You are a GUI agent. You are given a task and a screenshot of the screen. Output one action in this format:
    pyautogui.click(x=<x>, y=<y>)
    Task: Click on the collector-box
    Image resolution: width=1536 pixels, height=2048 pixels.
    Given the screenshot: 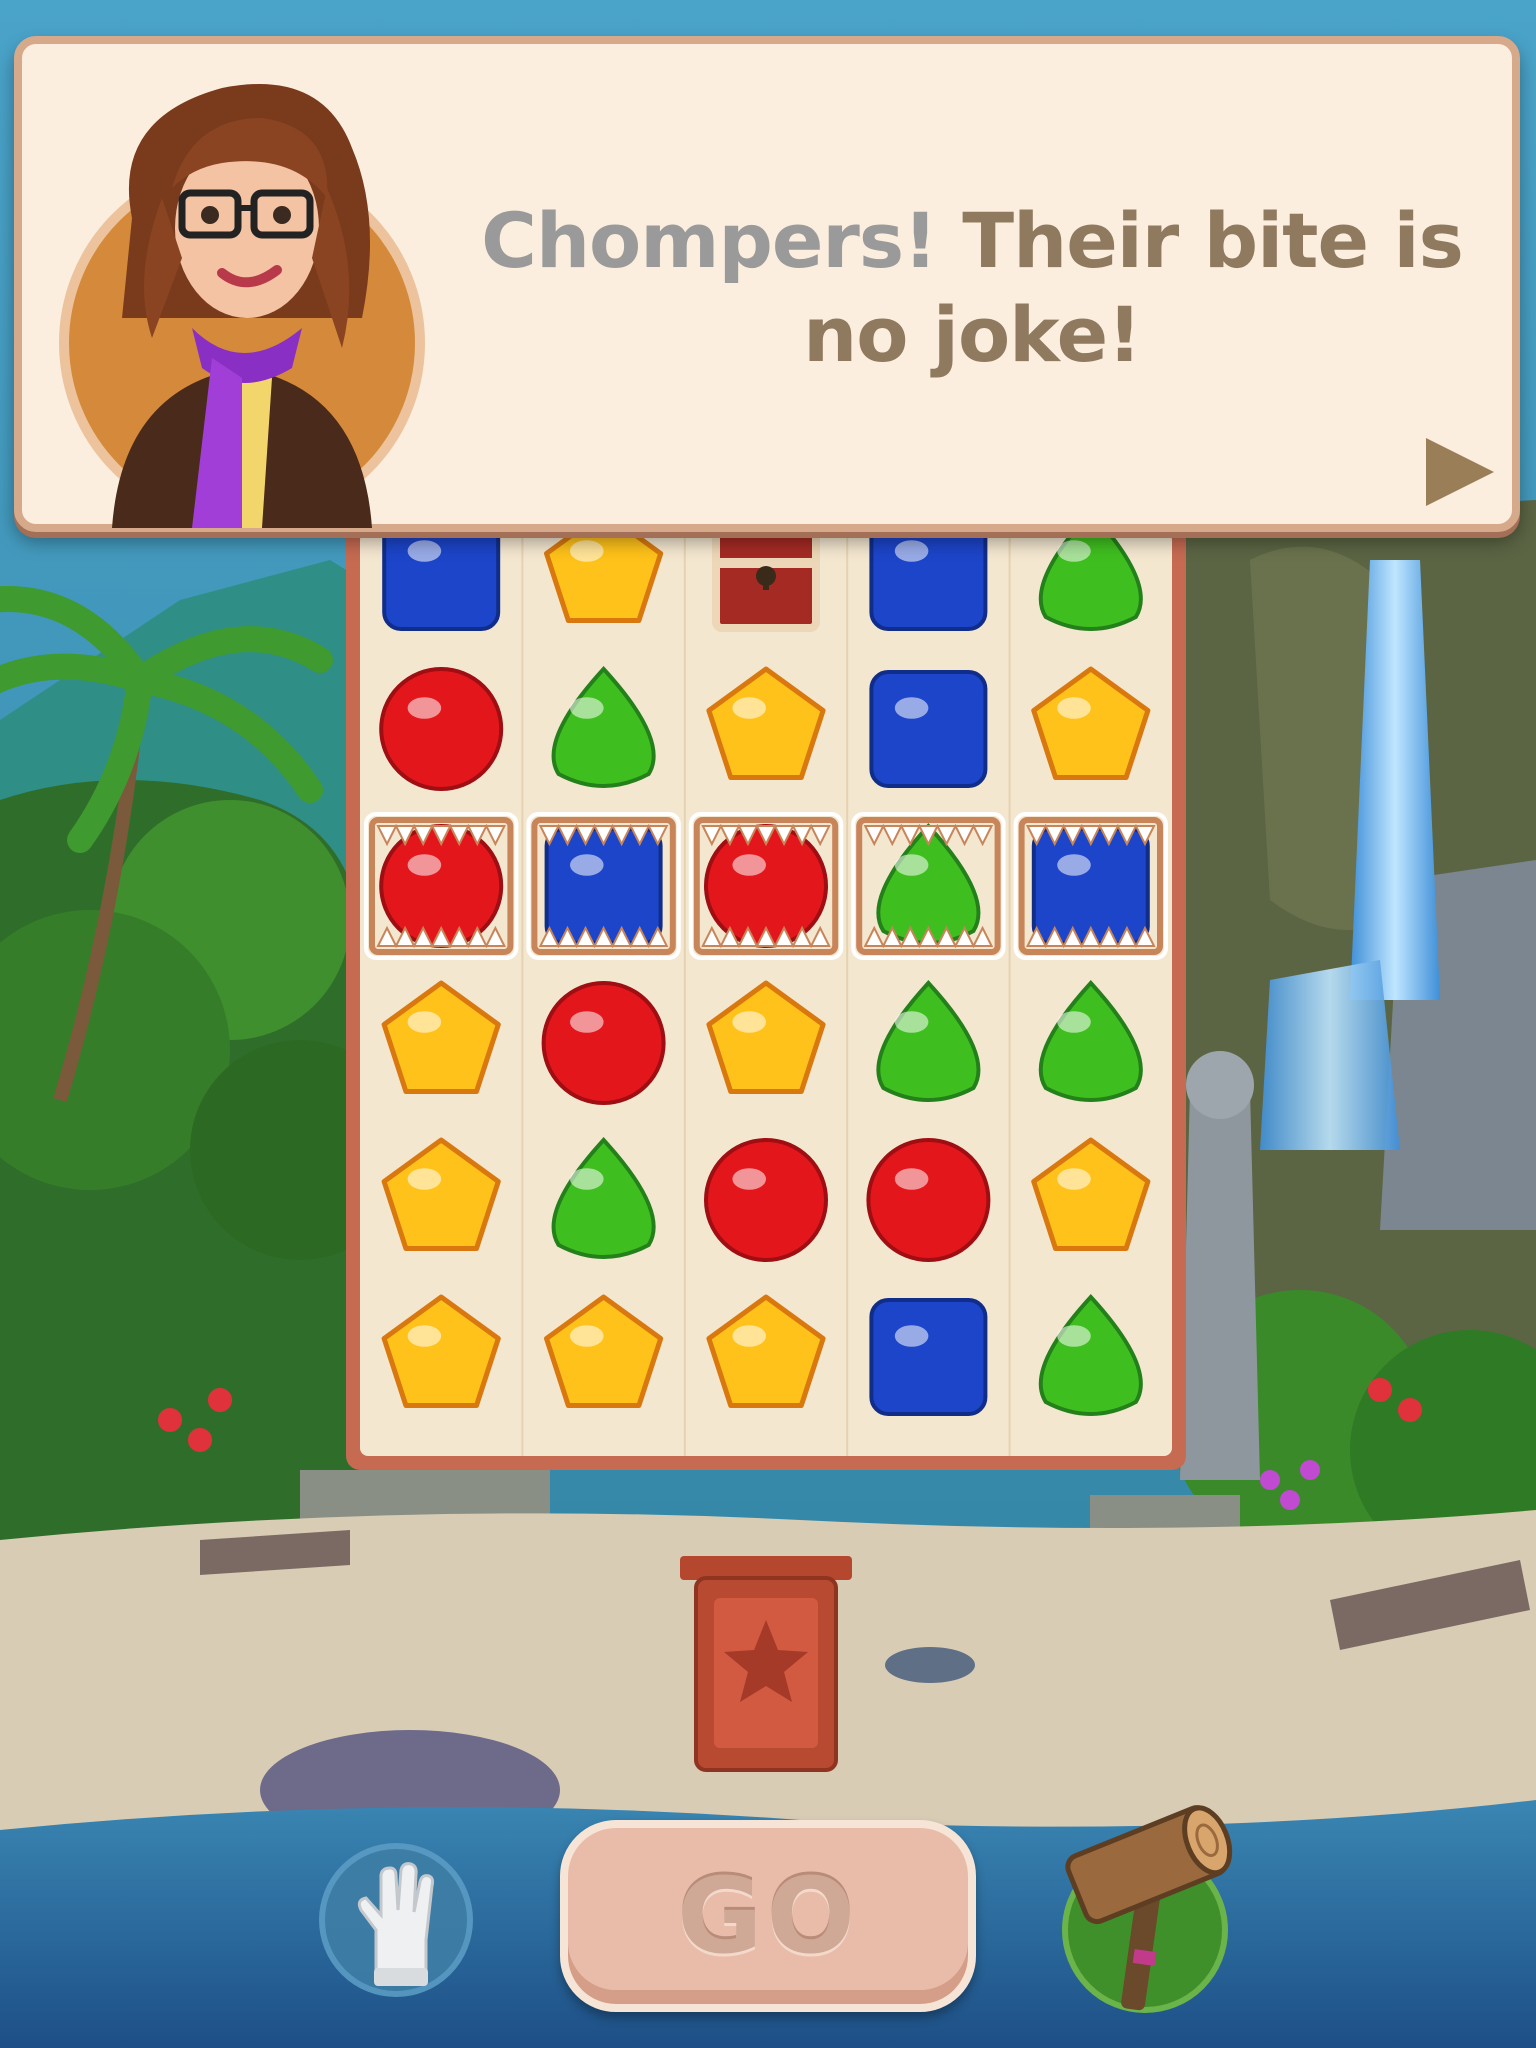 What is the action you would take?
    pyautogui.click(x=766, y=1664)
    